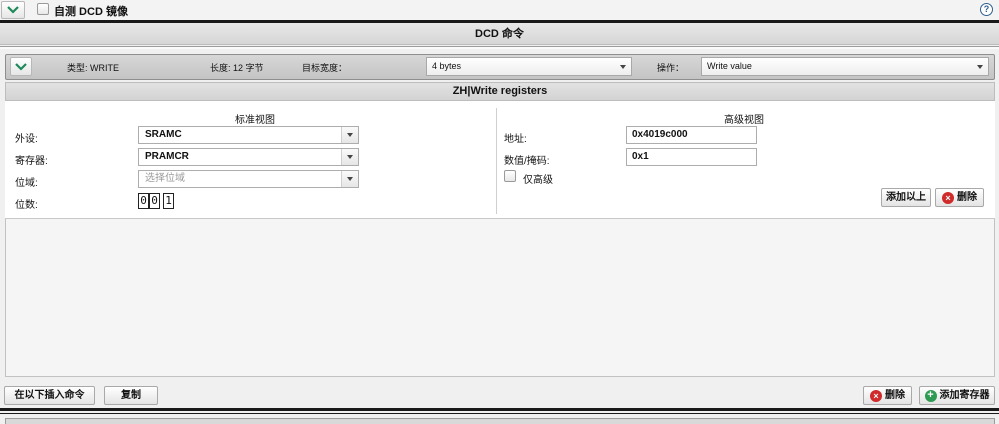 The height and width of the screenshot is (424, 999). I want to click on insert-below-button: 在以下插入命令, so click(49, 395).